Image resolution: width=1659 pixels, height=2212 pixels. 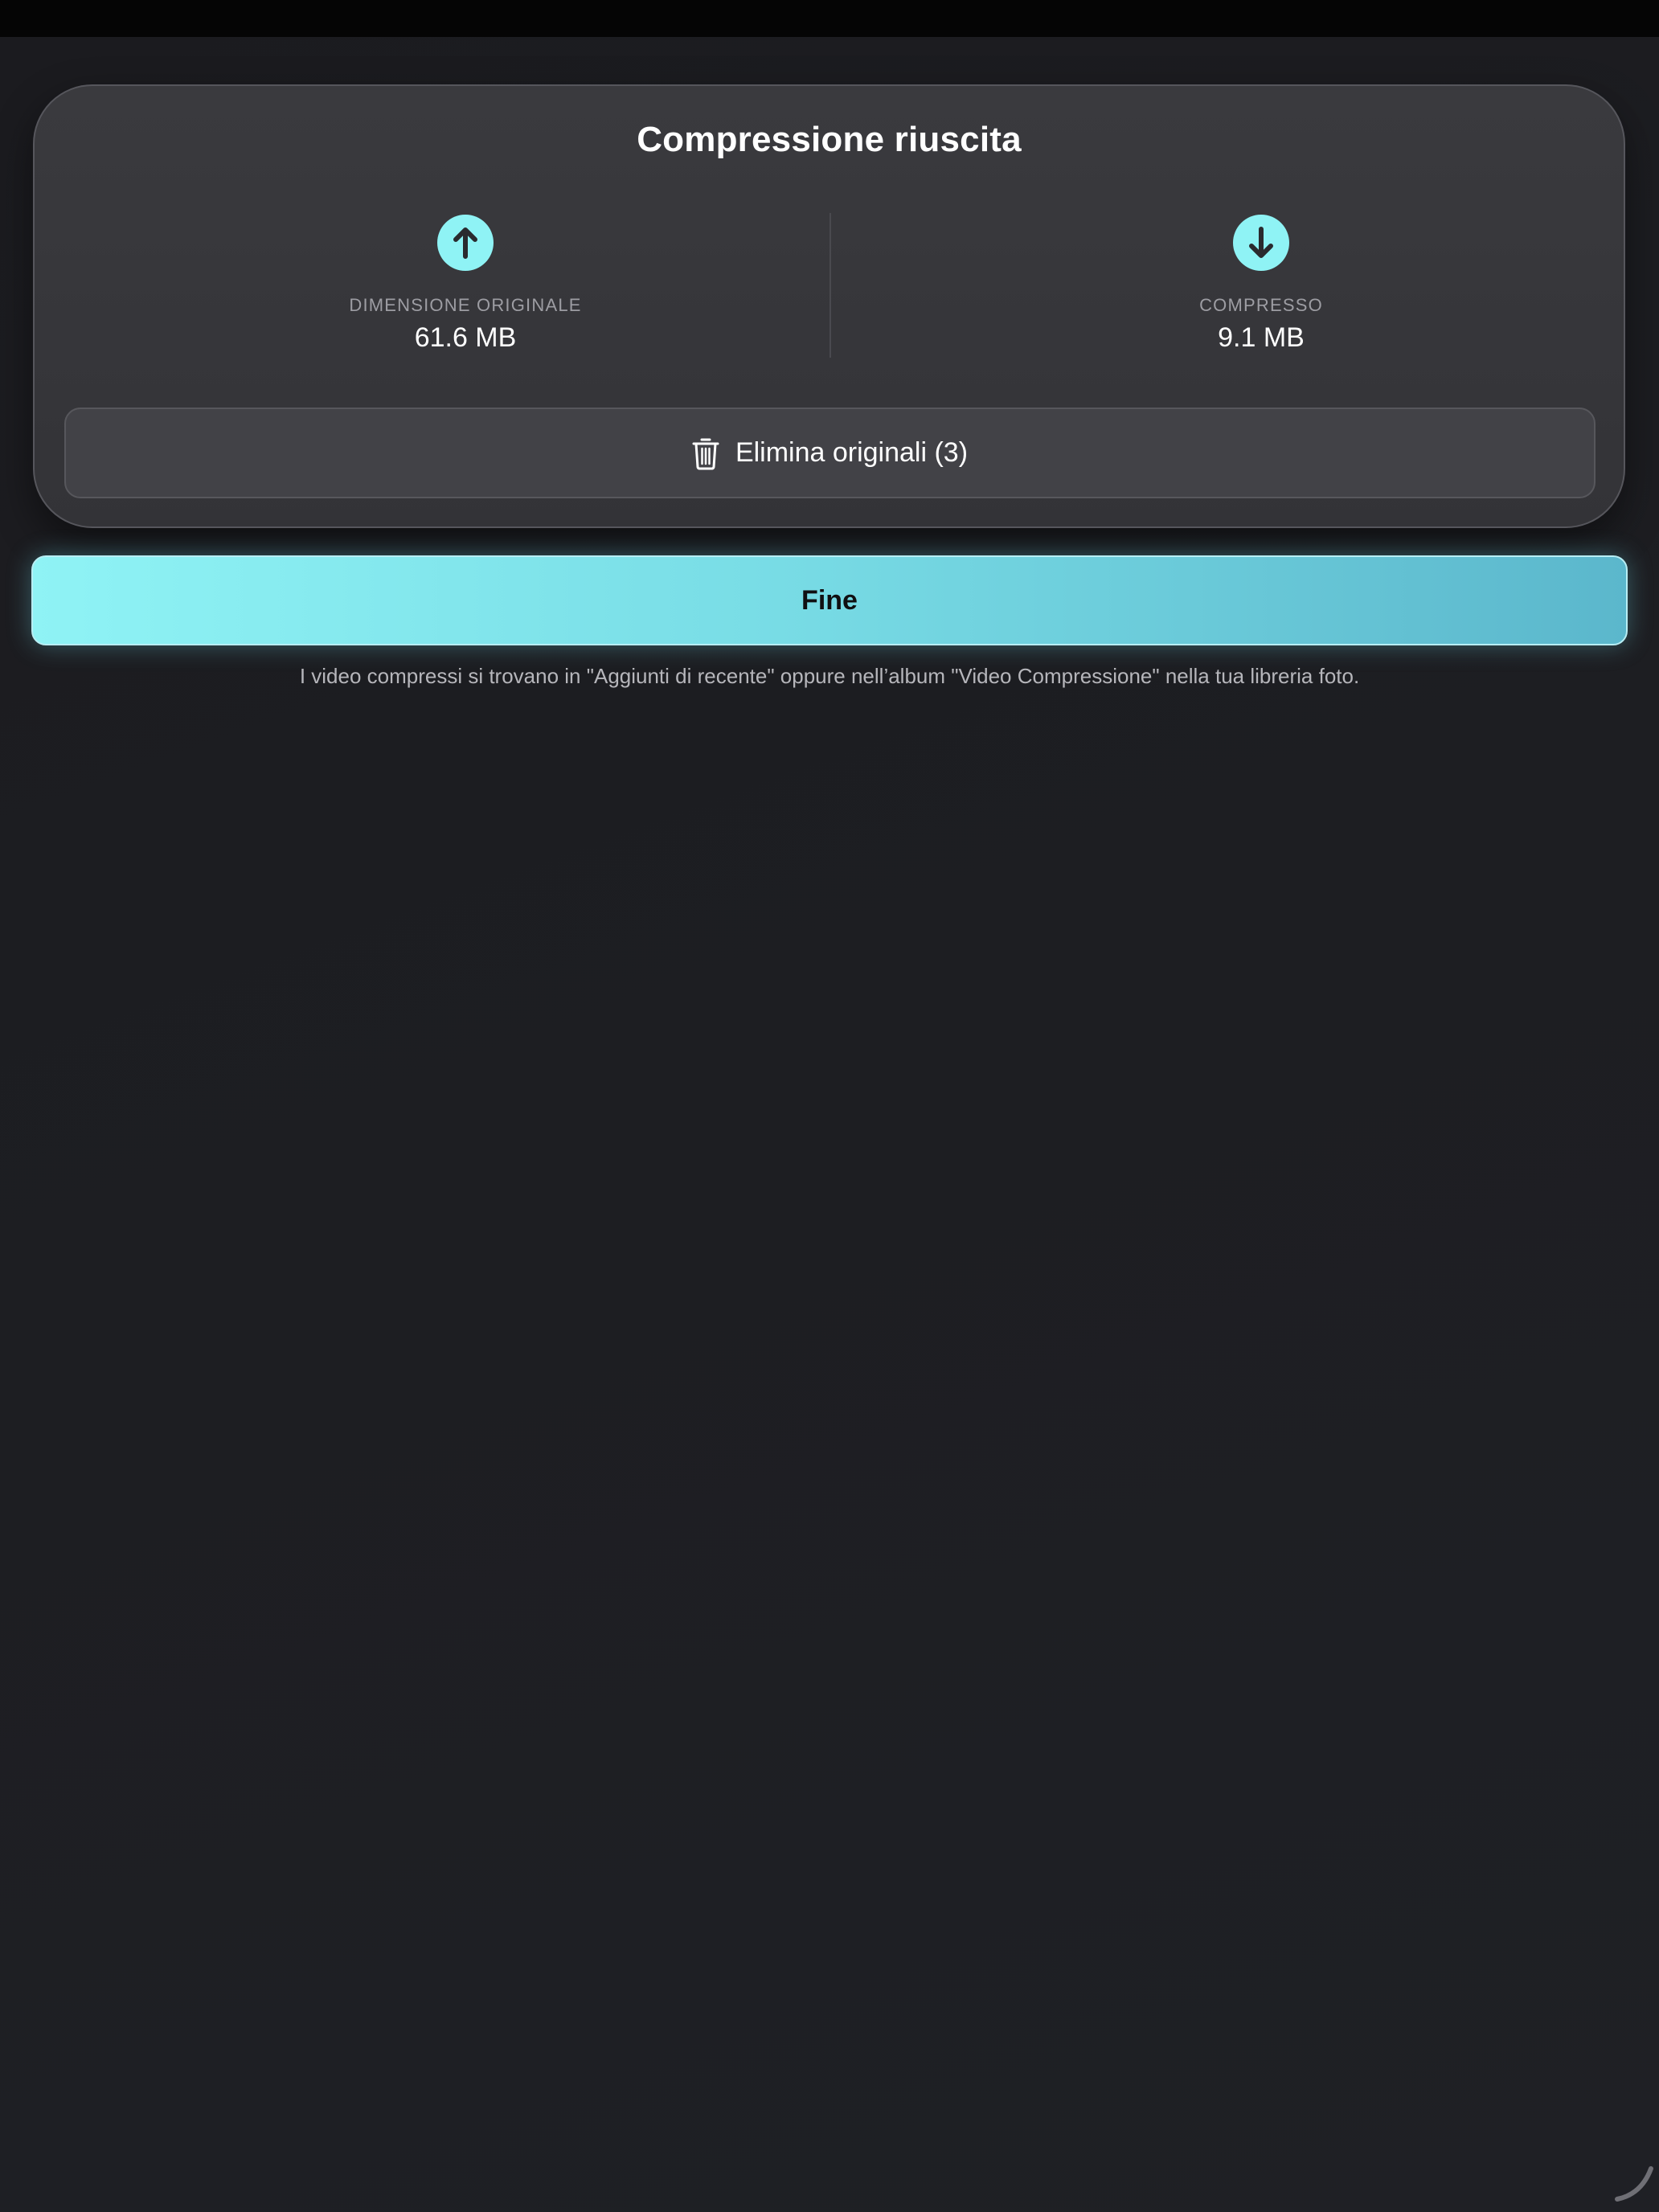 What do you see at coordinates (465, 243) in the screenshot?
I see `arrow-up-circle-icon` at bounding box center [465, 243].